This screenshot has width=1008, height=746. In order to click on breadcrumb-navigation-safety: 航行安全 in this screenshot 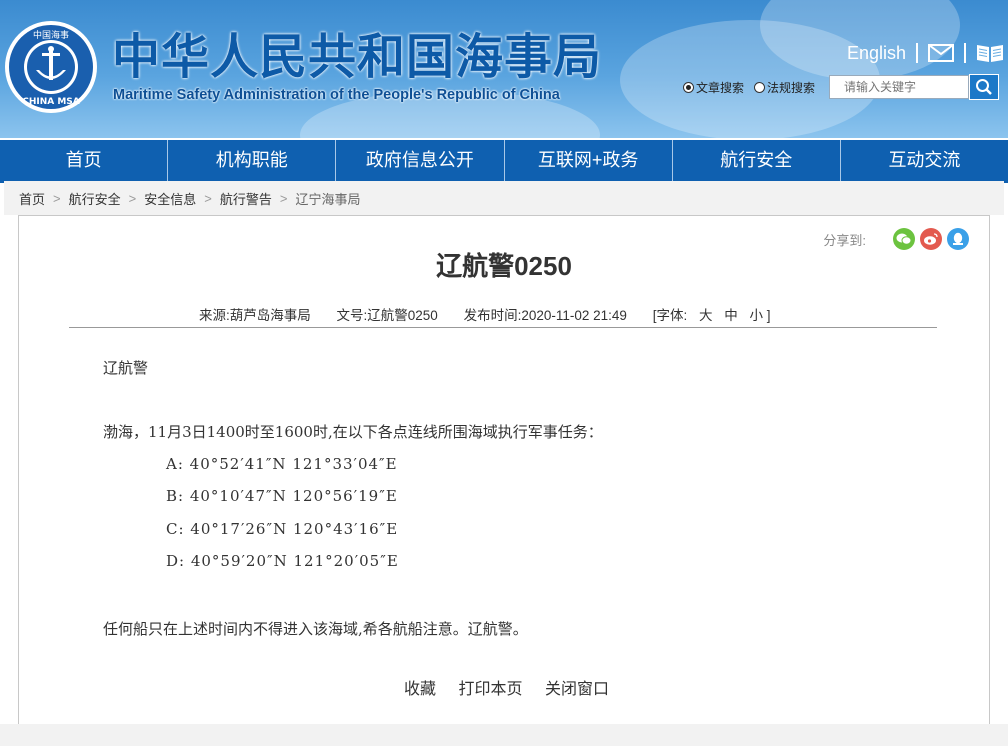, I will do `click(95, 198)`.